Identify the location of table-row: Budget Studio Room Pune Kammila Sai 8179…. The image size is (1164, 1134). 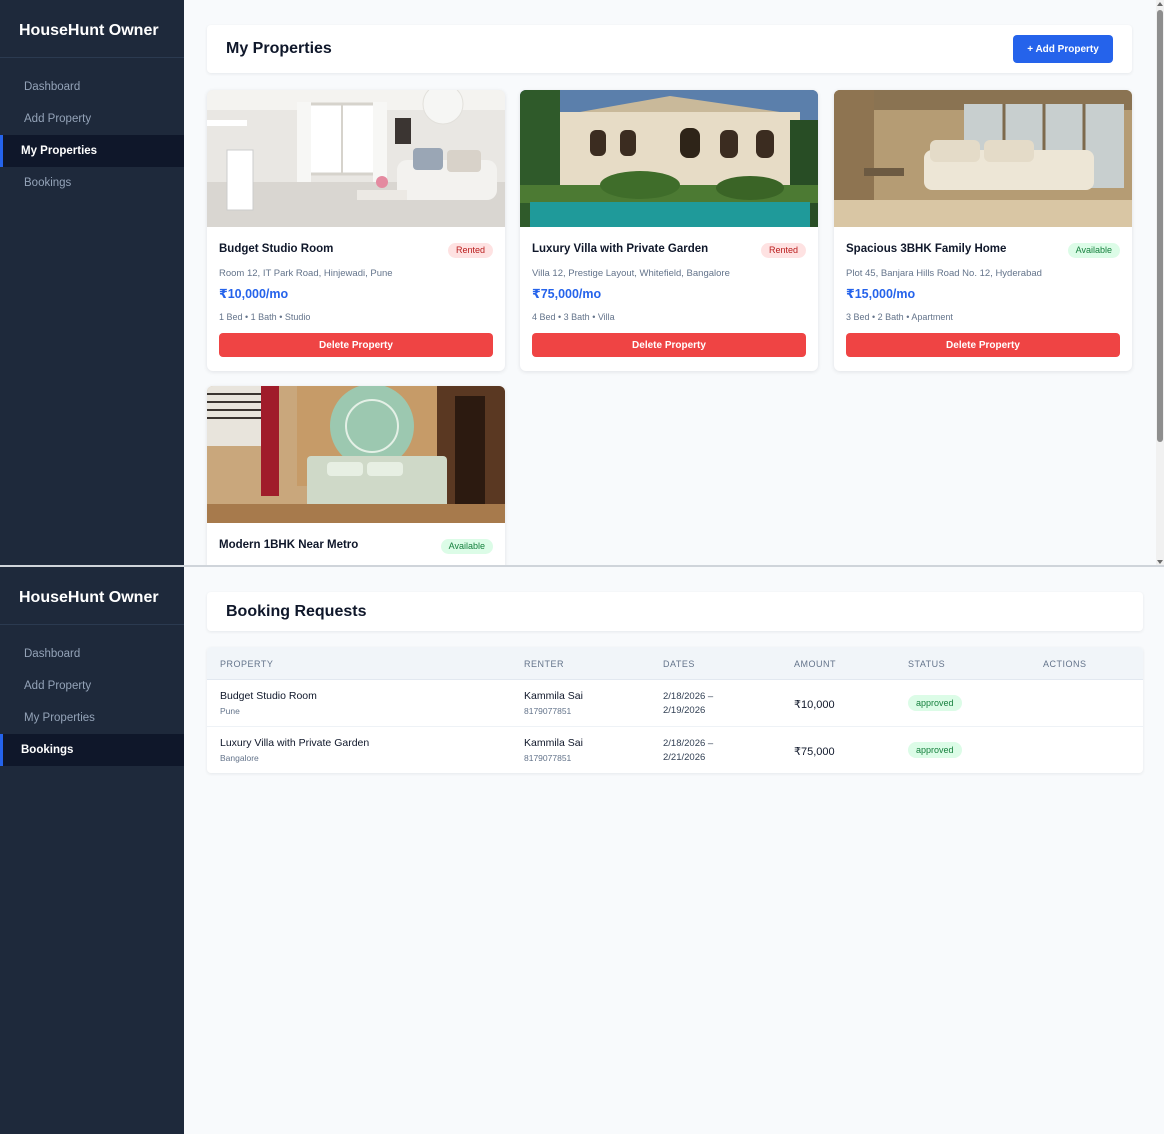
(675, 703).